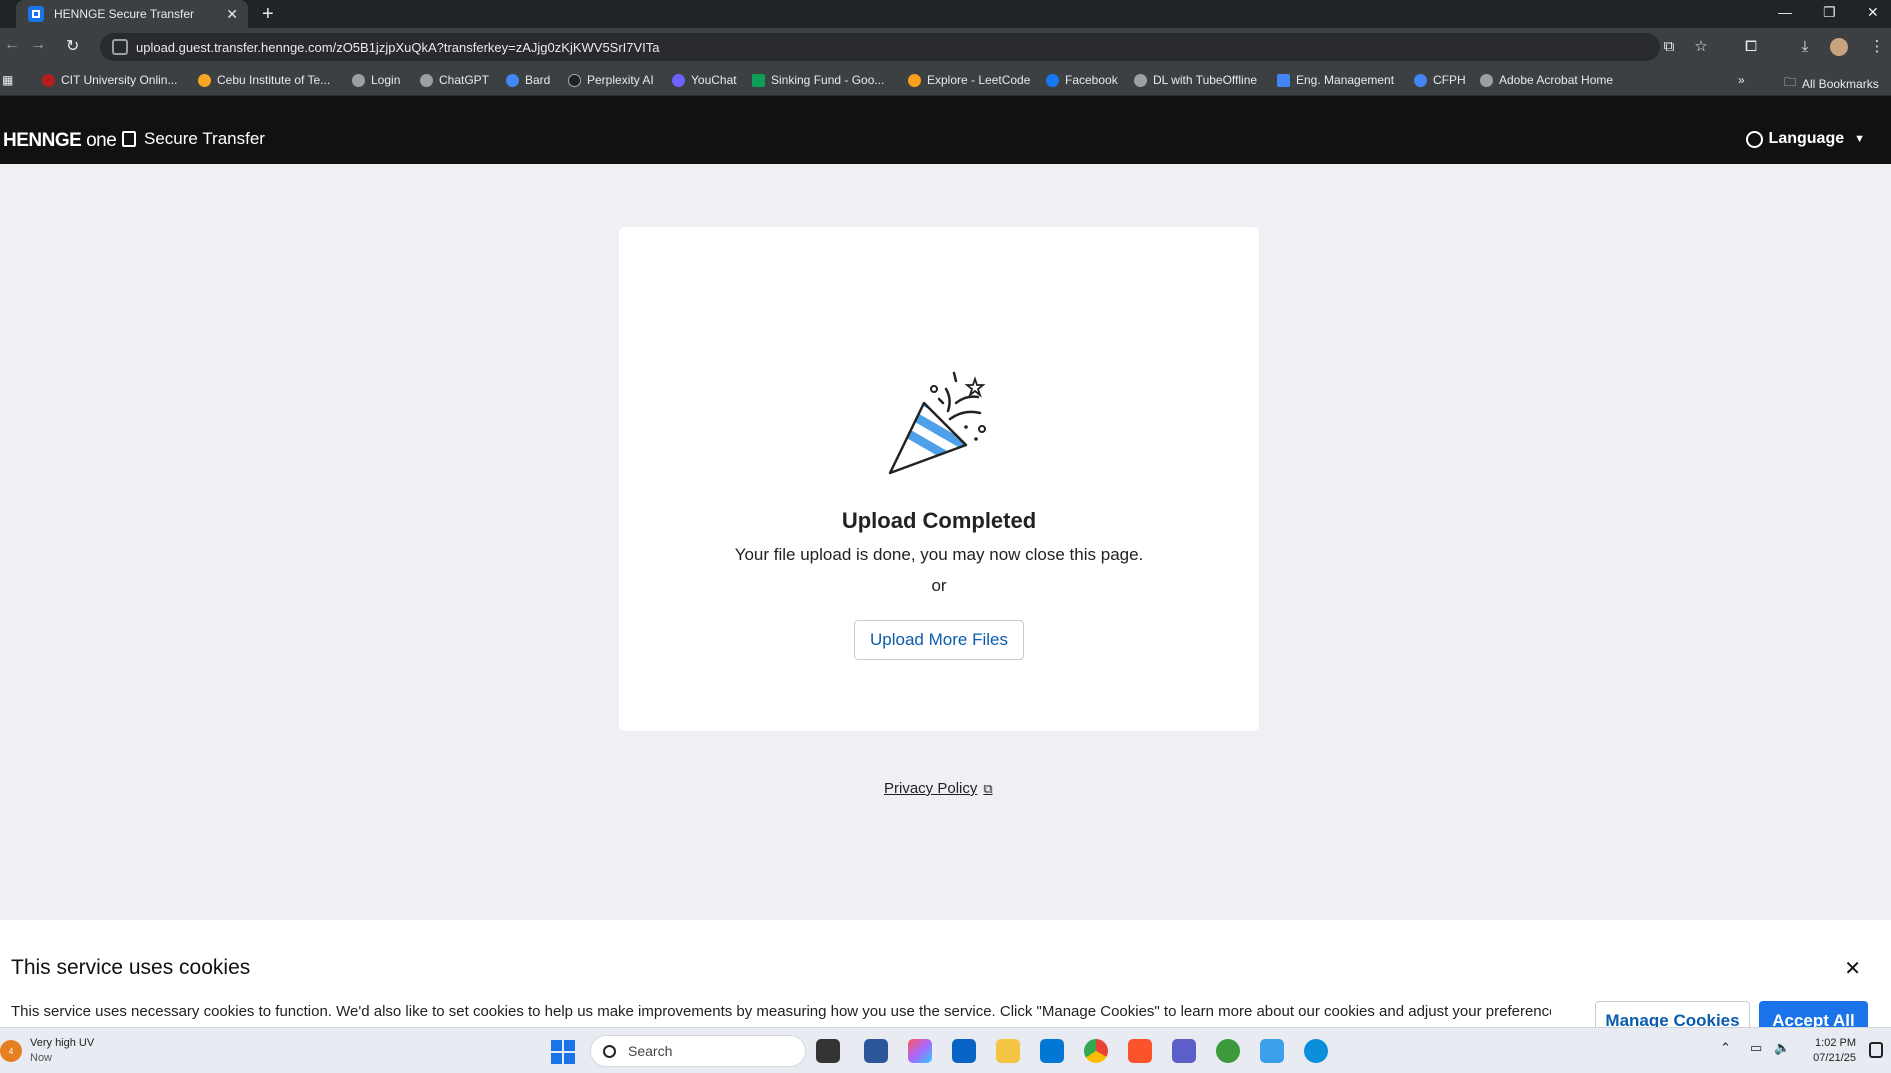 This screenshot has height=1073, width=1891. I want to click on cookie-title: This service uses cookies, so click(131, 967).